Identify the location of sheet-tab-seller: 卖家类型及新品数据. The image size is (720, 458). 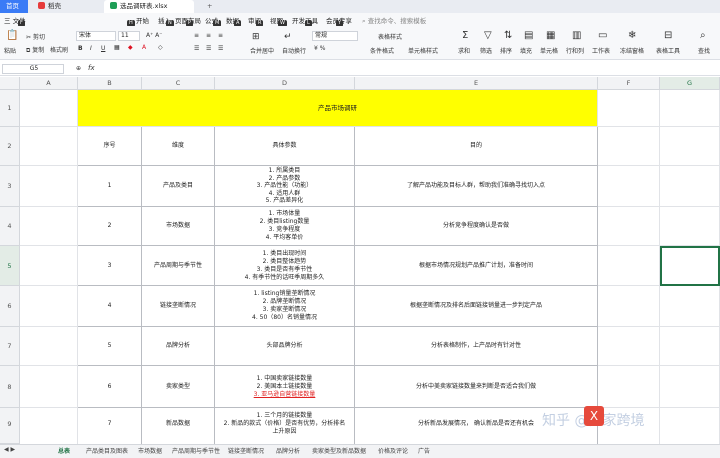
(339, 450).